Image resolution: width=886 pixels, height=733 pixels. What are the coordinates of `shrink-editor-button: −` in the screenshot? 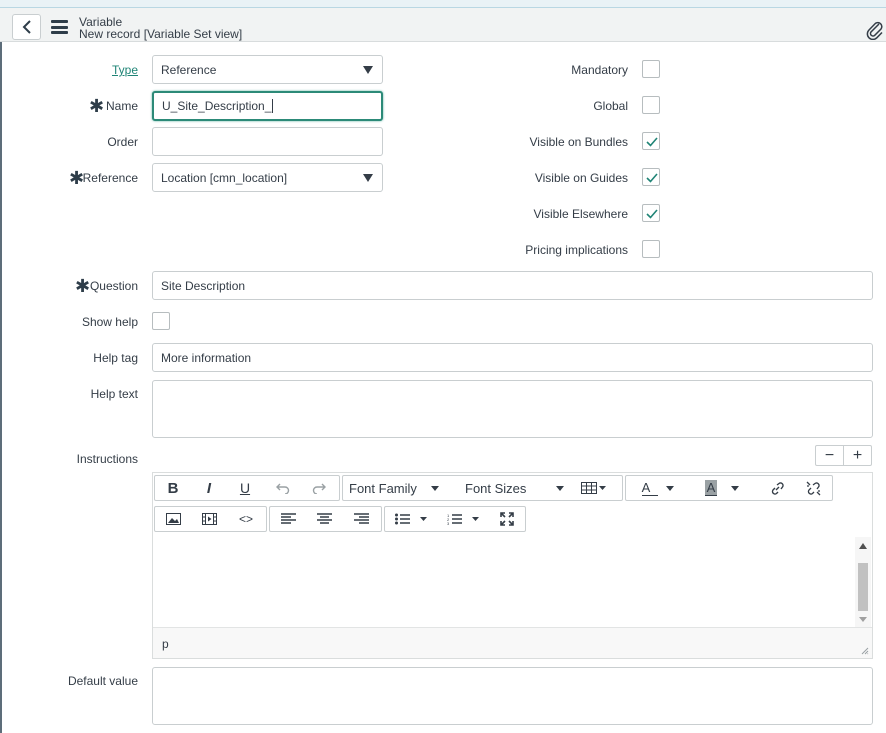 It's located at (830, 455).